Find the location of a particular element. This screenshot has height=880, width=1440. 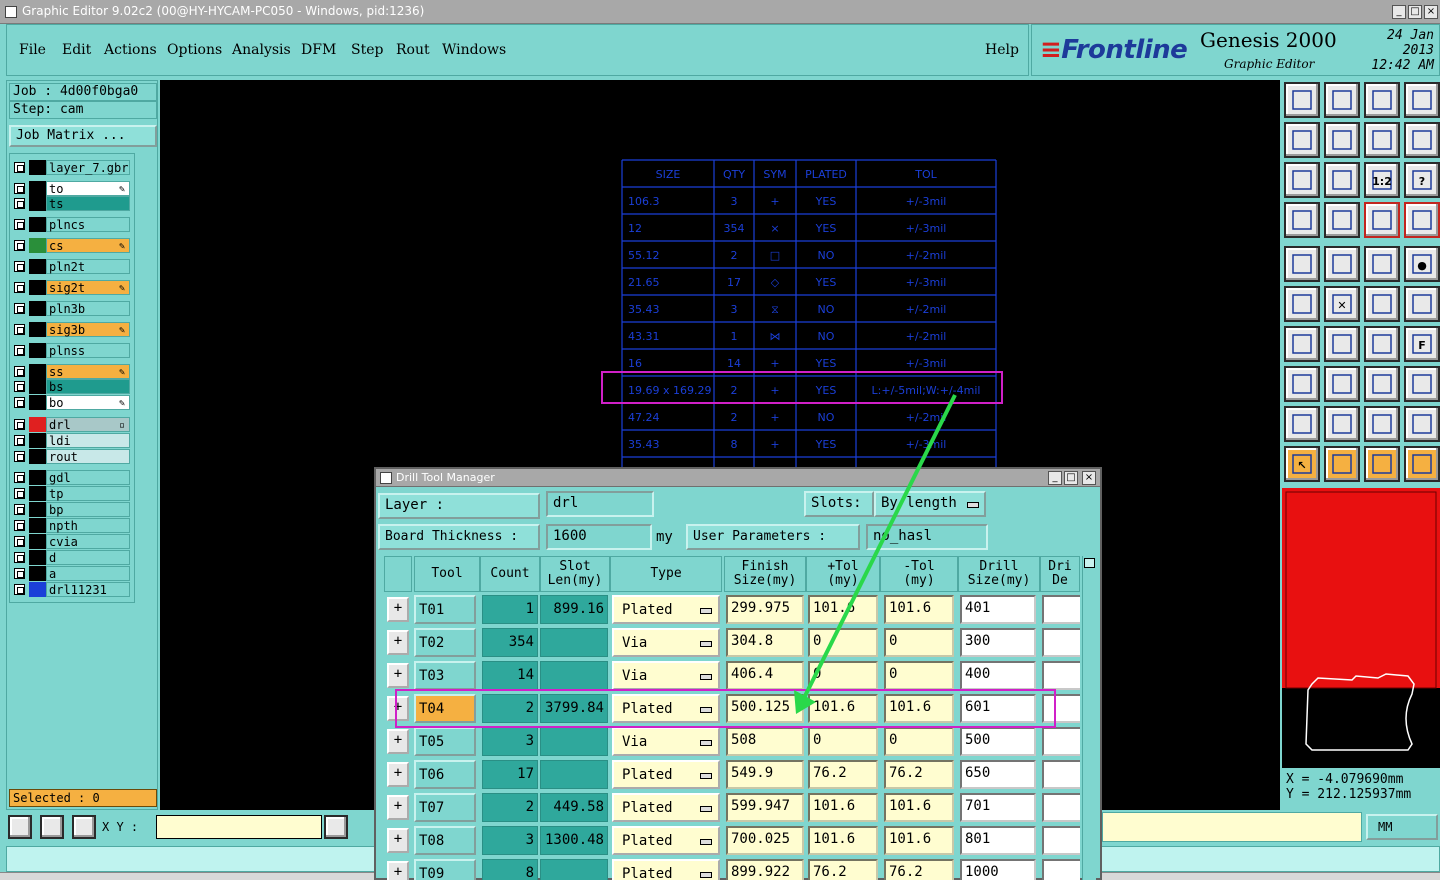

layer-row: plncs is located at coordinates (72, 224).